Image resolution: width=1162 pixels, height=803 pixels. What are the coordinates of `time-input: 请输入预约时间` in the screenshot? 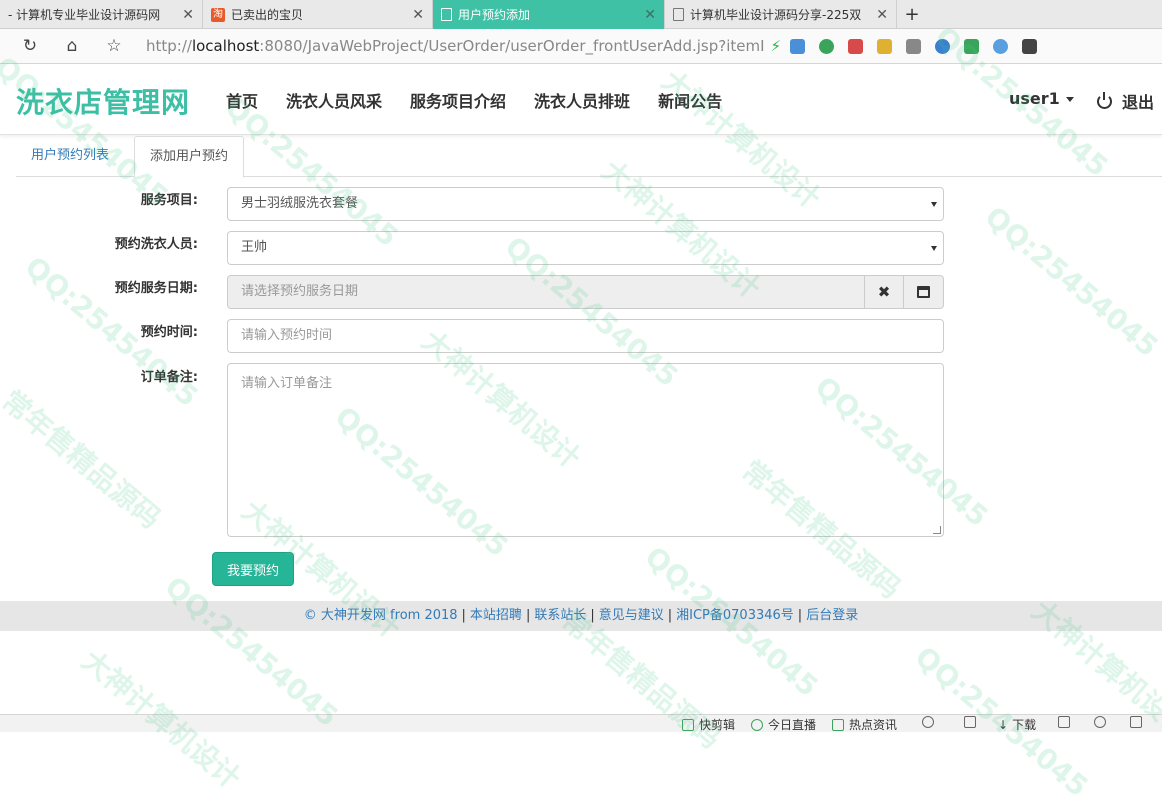 It's located at (585, 336).